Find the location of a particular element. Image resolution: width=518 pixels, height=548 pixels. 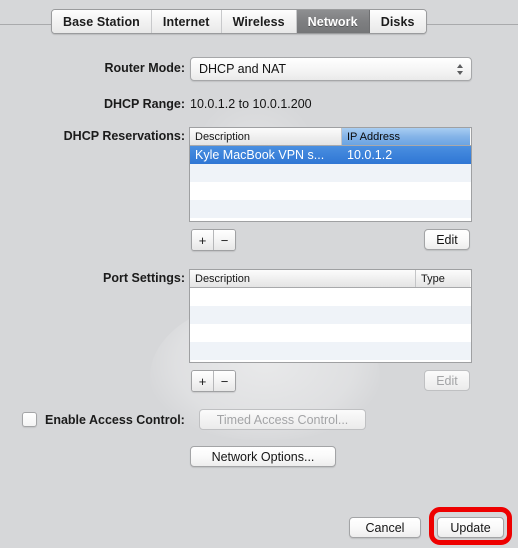

tab-network: Network is located at coordinates (333, 21).